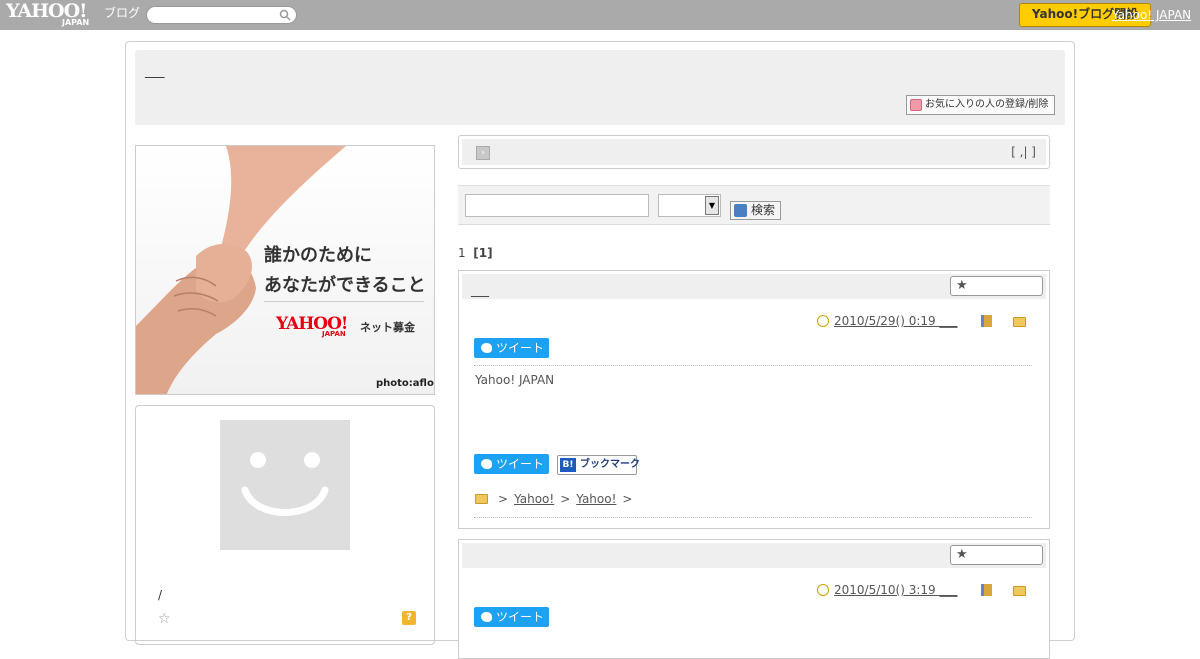  What do you see at coordinates (164, 619) in the screenshot?
I see `star-outline-icon: ☆` at bounding box center [164, 619].